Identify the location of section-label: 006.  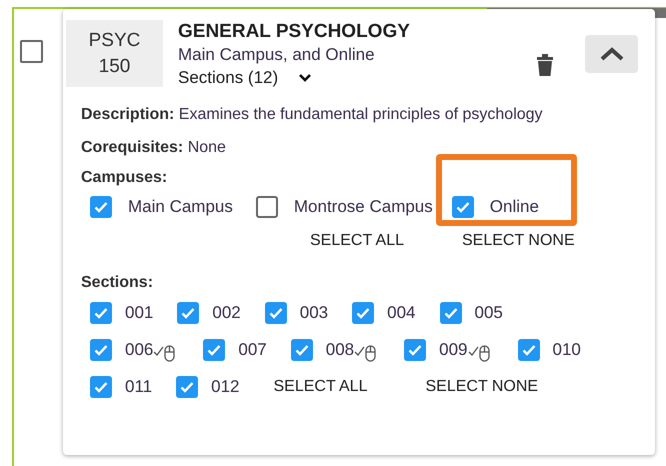
(139, 350).